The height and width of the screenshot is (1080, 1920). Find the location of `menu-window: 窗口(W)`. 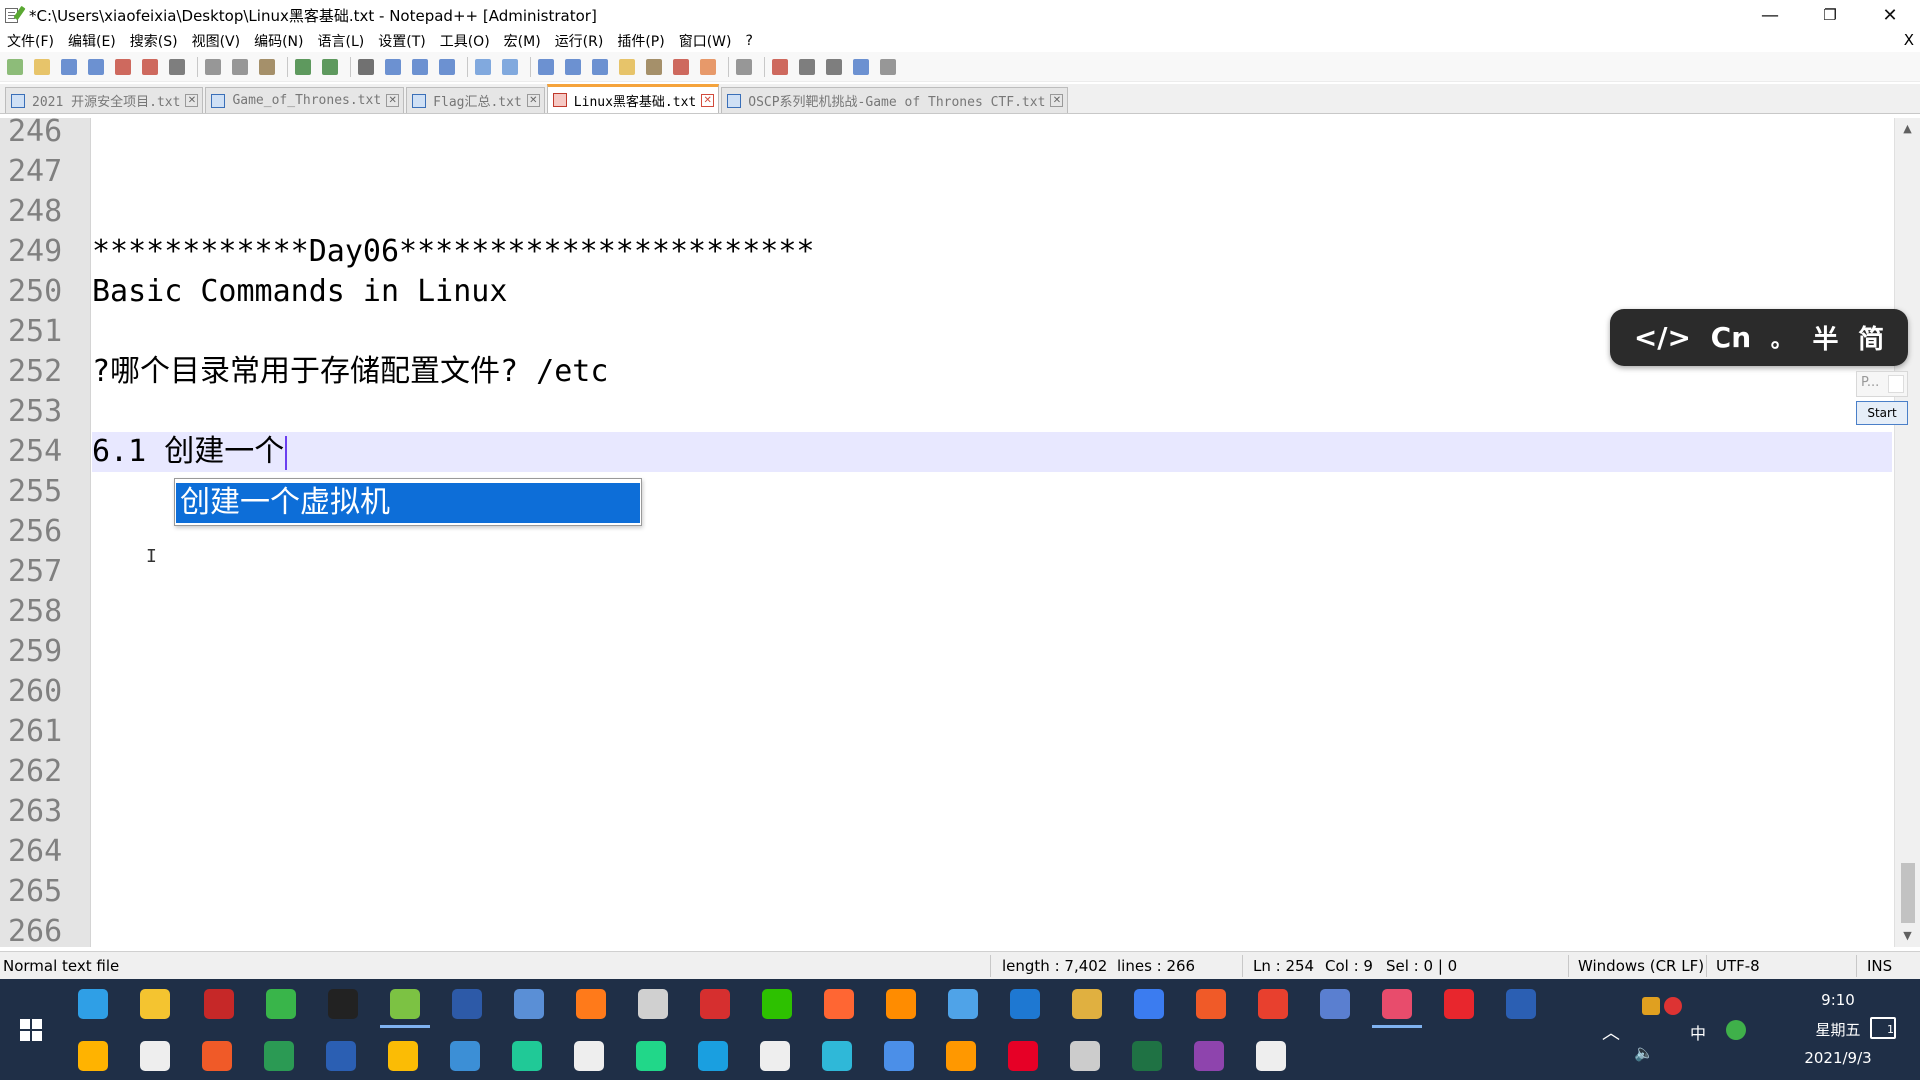

menu-window: 窗口(W) is located at coordinates (705, 41).